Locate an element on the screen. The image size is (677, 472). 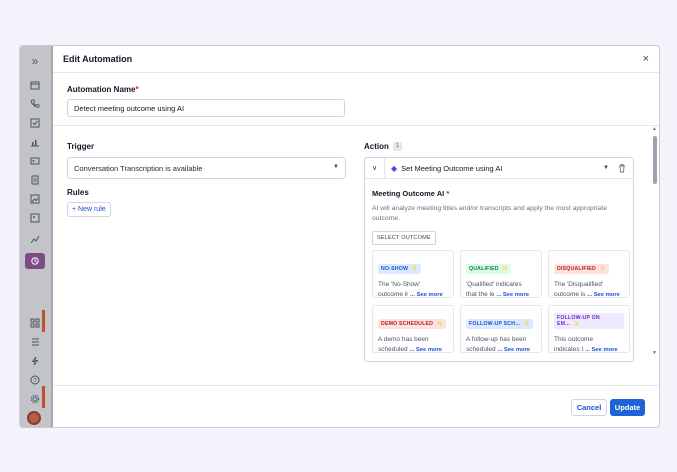
outcome-text: The 'No-Show' outcome ir ... See more is located at coordinates (410, 289).